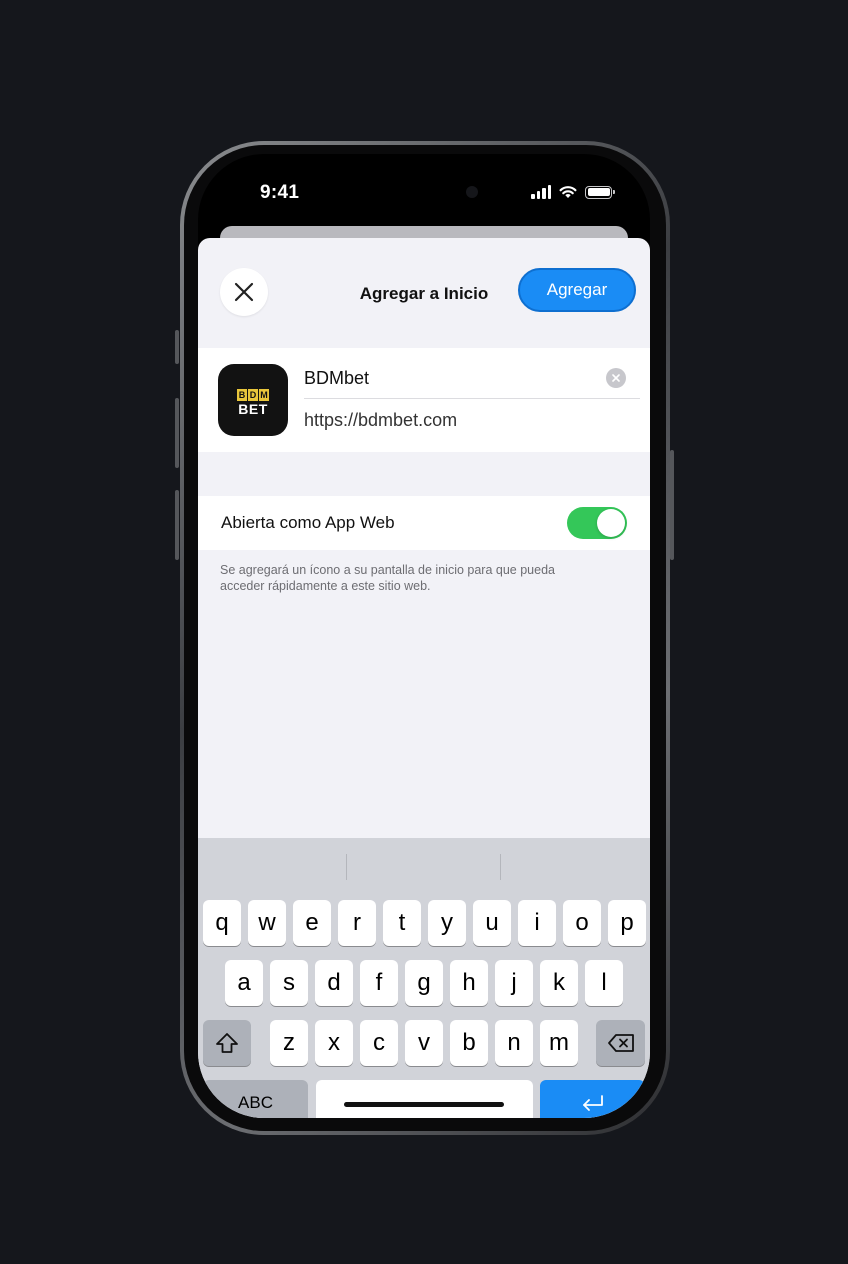 This screenshot has width=848, height=1264. What do you see at coordinates (334, 983) in the screenshot?
I see `key-d: d` at bounding box center [334, 983].